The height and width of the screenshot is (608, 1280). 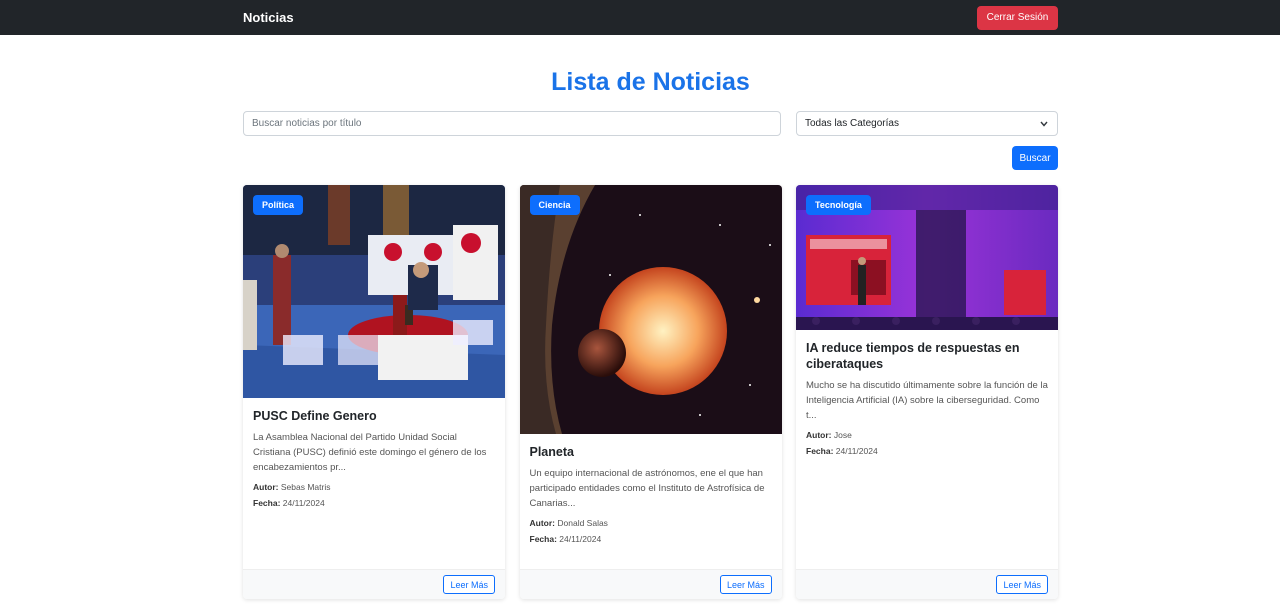 I want to click on category-badge: Política, so click(x=278, y=205).